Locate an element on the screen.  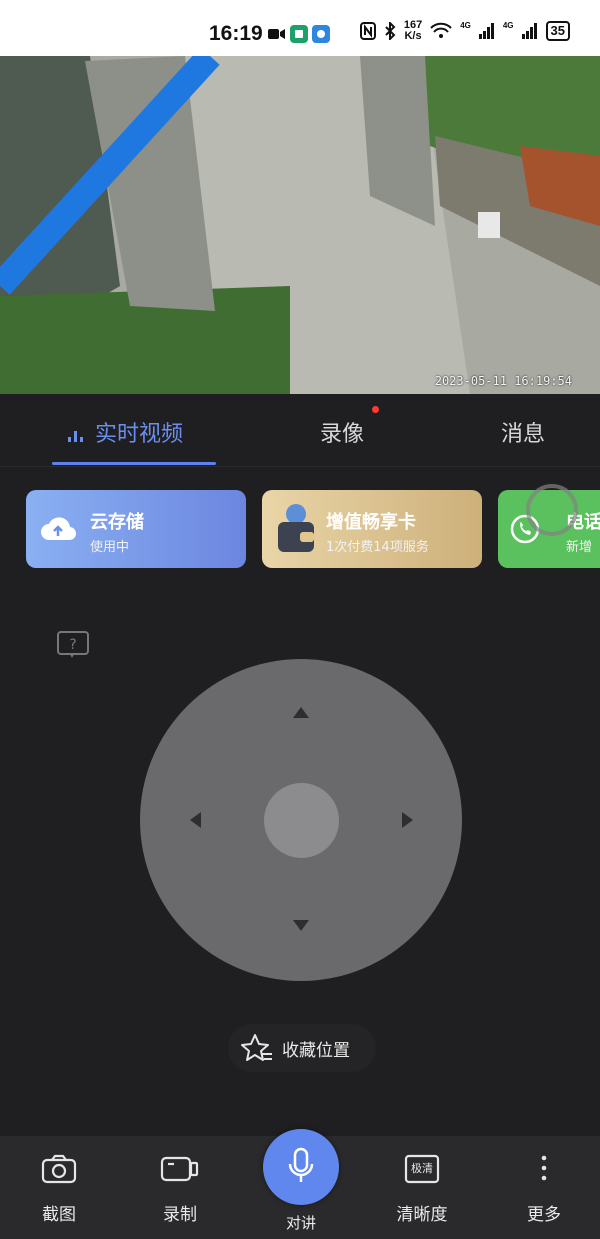
signal-1-label: 4G is located at coordinates (465, 25).